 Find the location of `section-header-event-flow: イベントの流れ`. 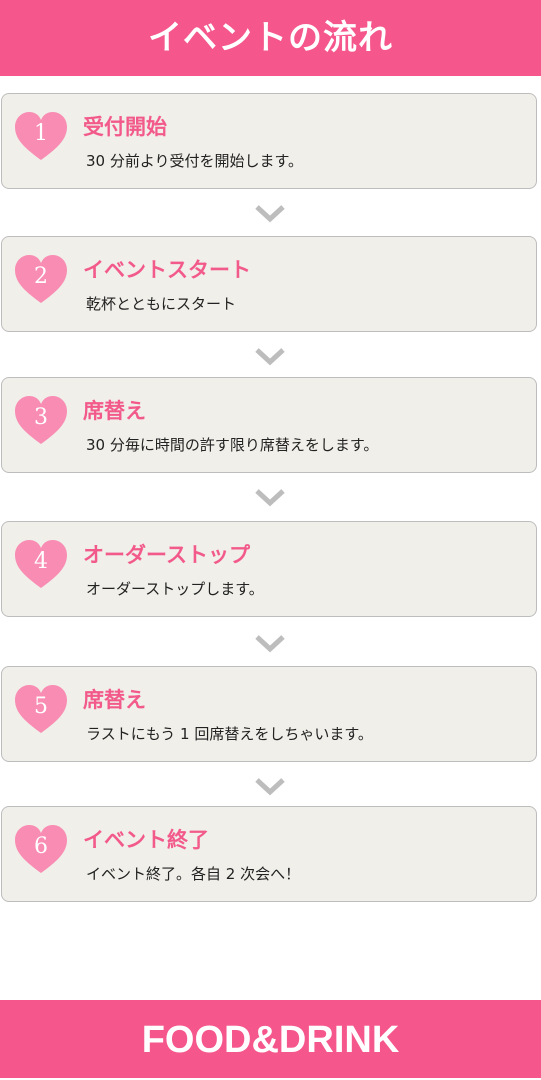

section-header-event-flow: イベントの流れ is located at coordinates (270, 38).